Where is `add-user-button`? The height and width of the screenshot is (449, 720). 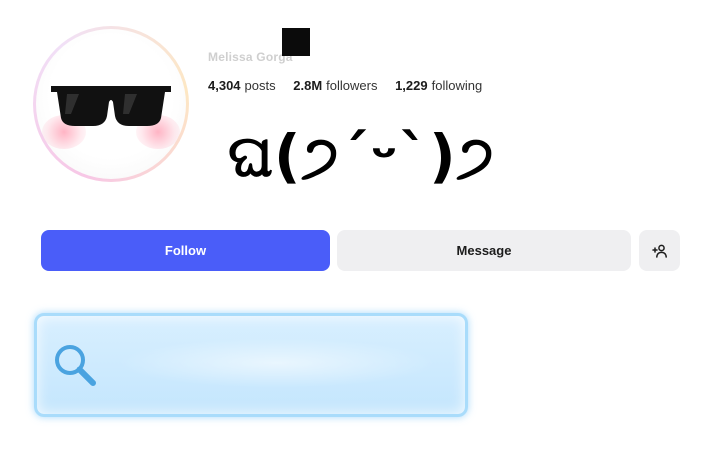 add-user-button is located at coordinates (659, 250).